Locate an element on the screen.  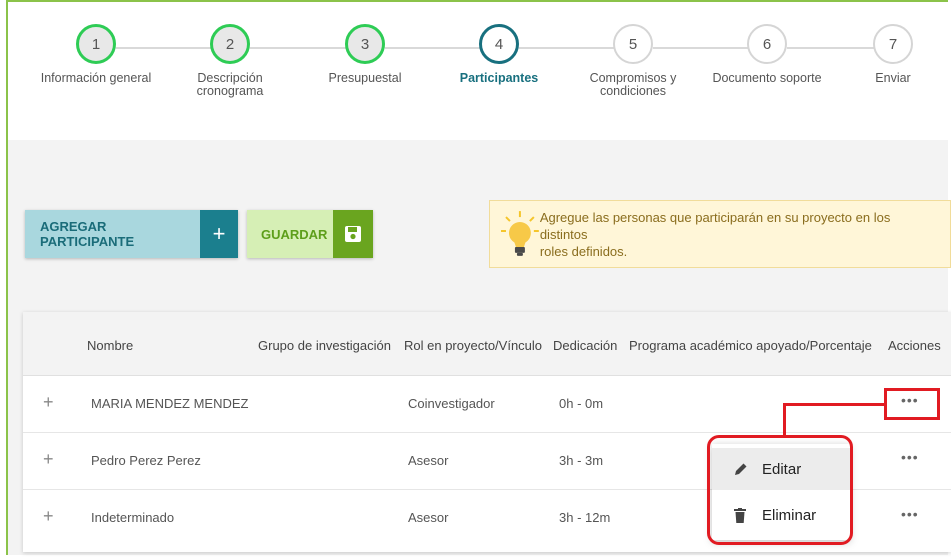
plus-icon: + is located at coordinates (219, 234).